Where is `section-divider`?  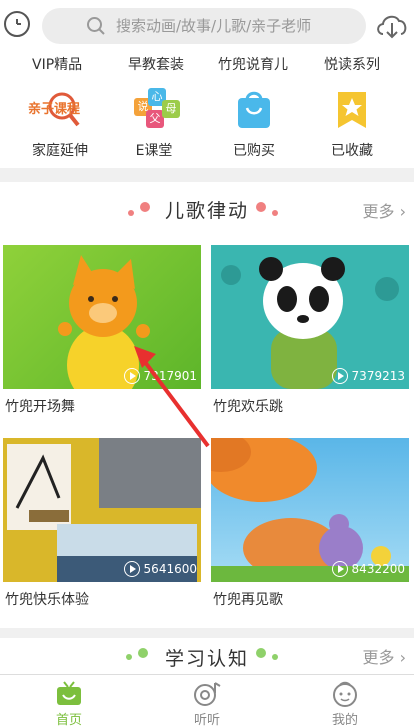 section-divider is located at coordinates (207, 175).